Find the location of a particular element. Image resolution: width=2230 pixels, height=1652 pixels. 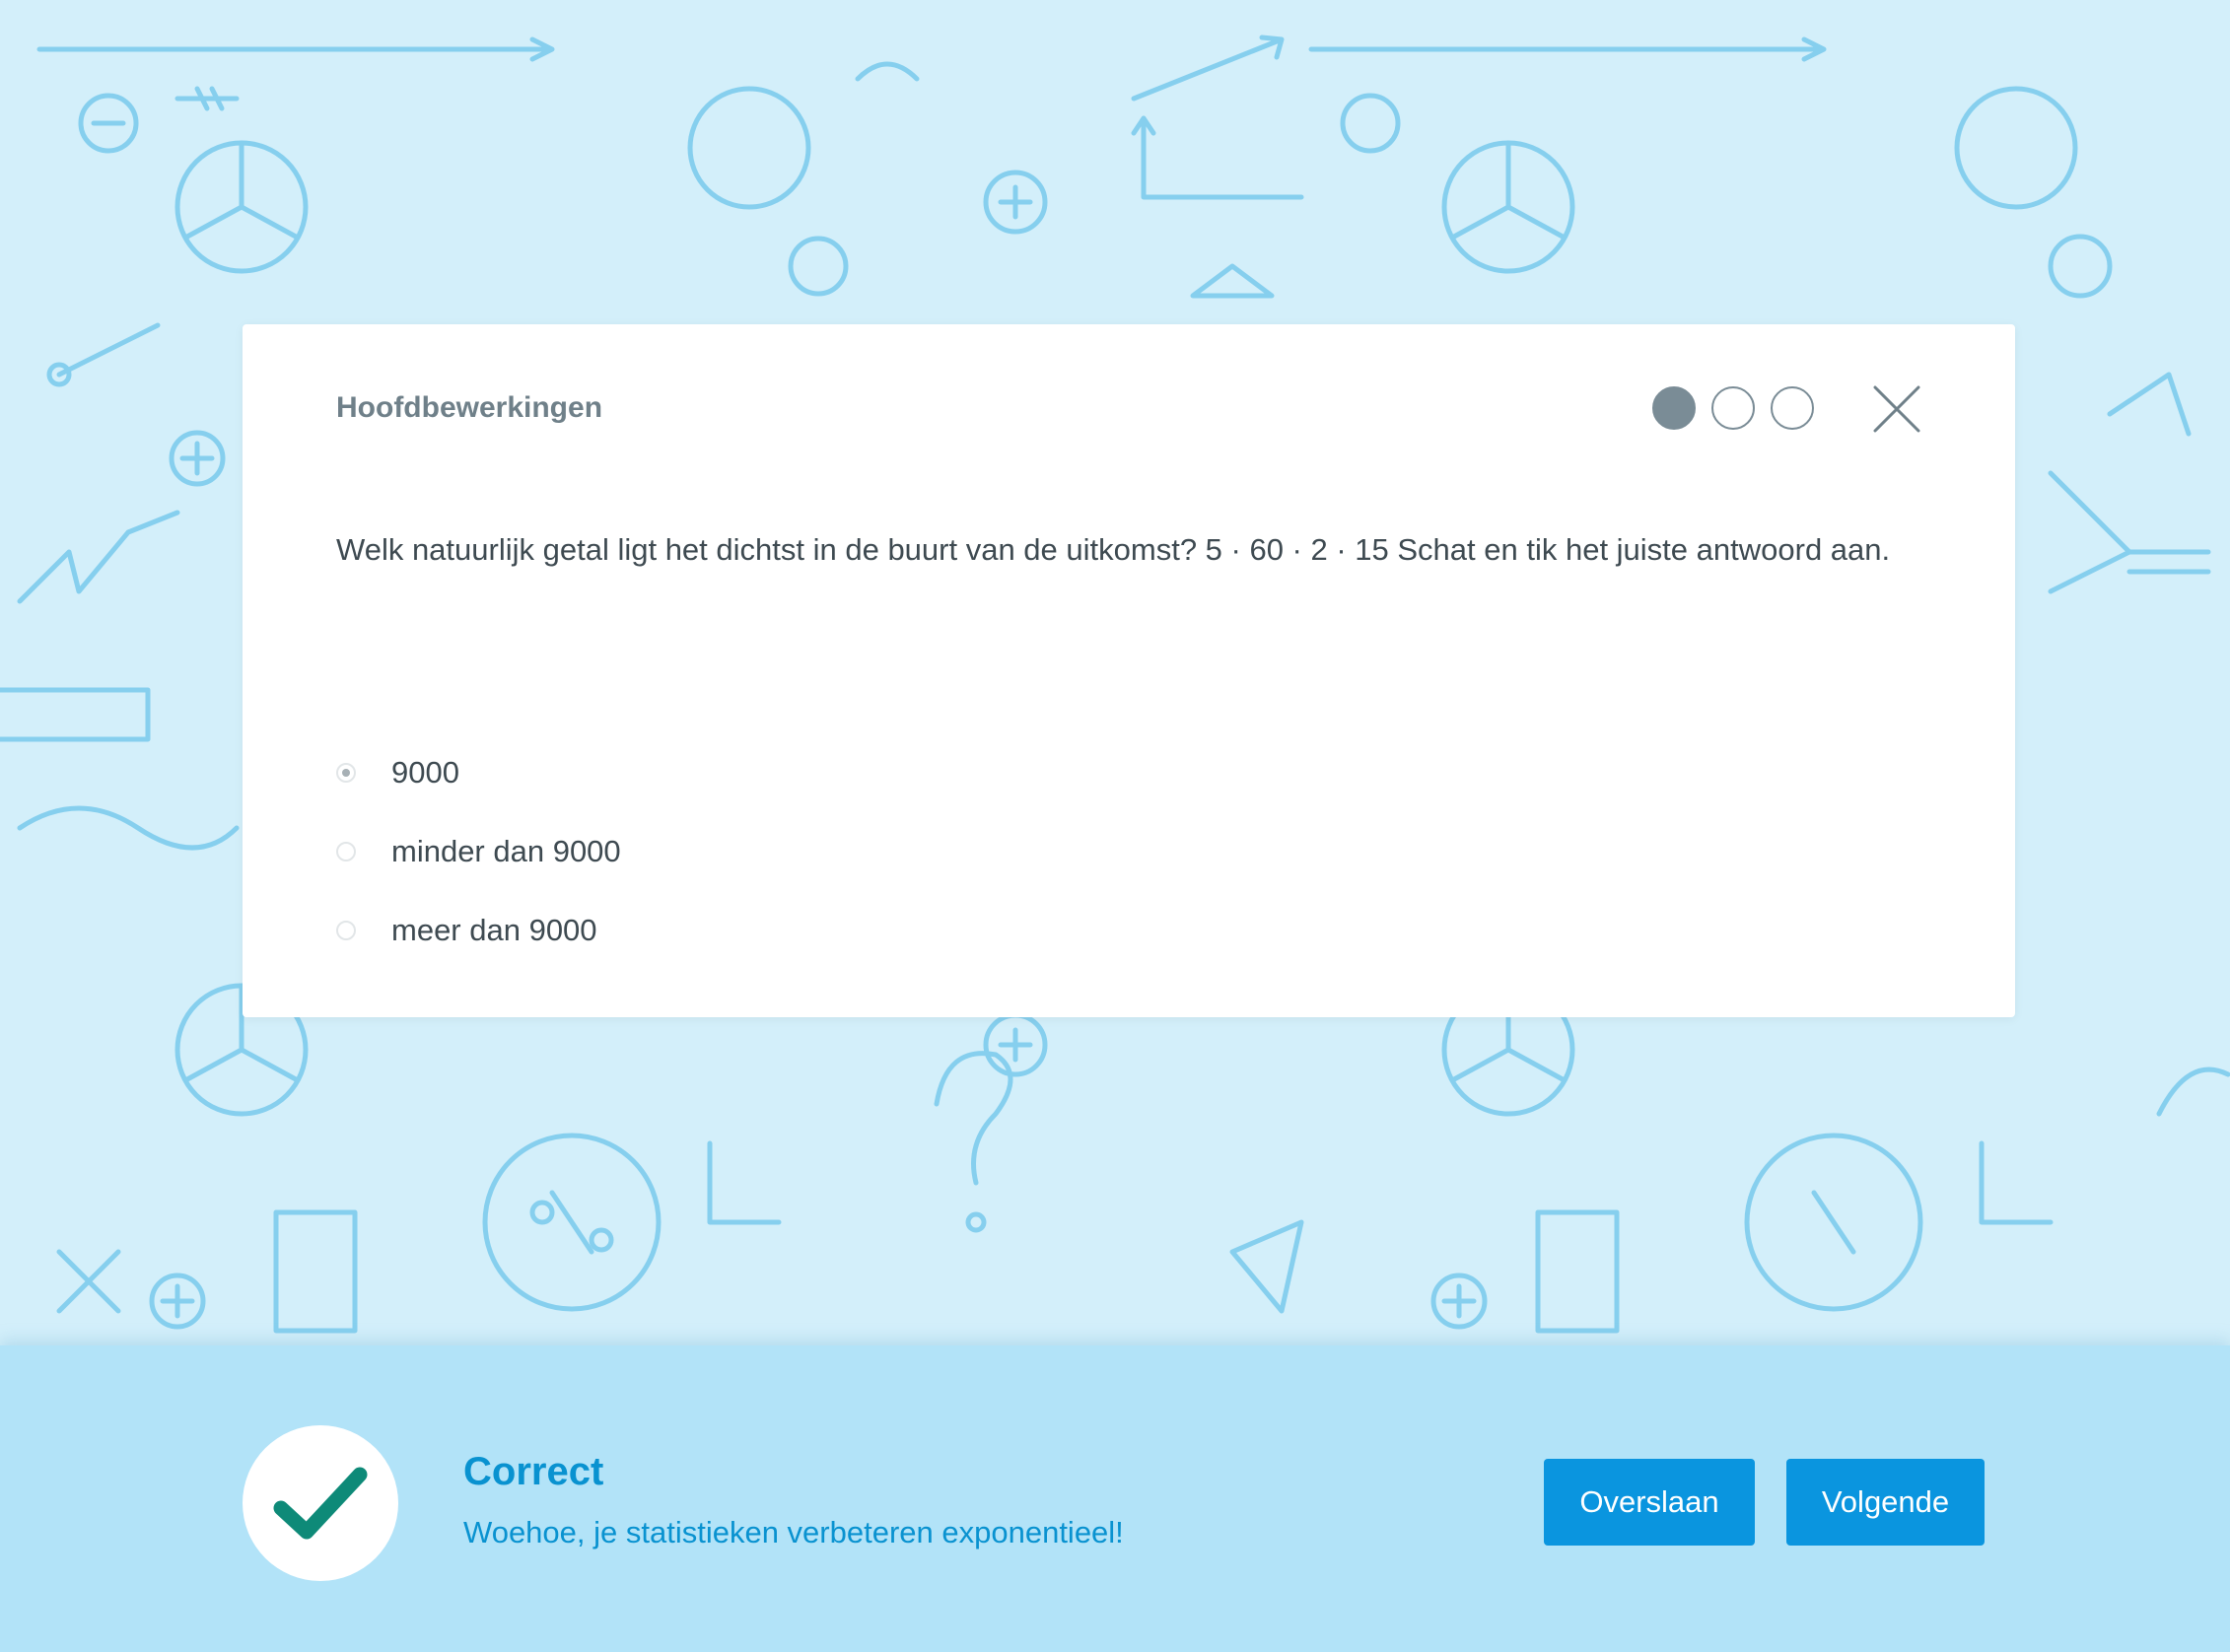

answer-options: 9000 minder dan 9000 meer dan 9000 is located at coordinates (478, 851).